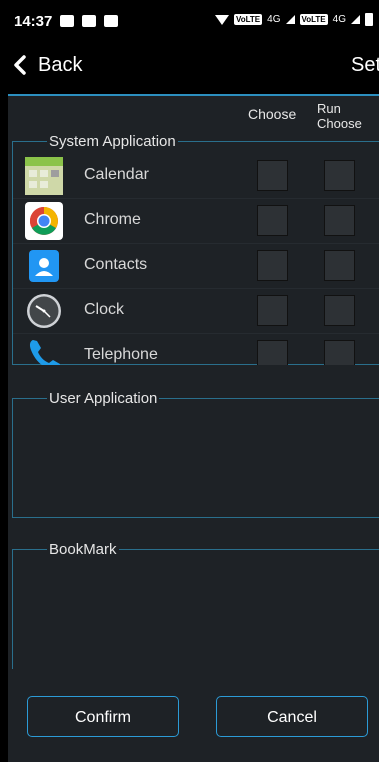 The width and height of the screenshot is (379, 762). Describe the element at coordinates (196, 349) in the screenshot. I see `list-item: Telephone` at that location.